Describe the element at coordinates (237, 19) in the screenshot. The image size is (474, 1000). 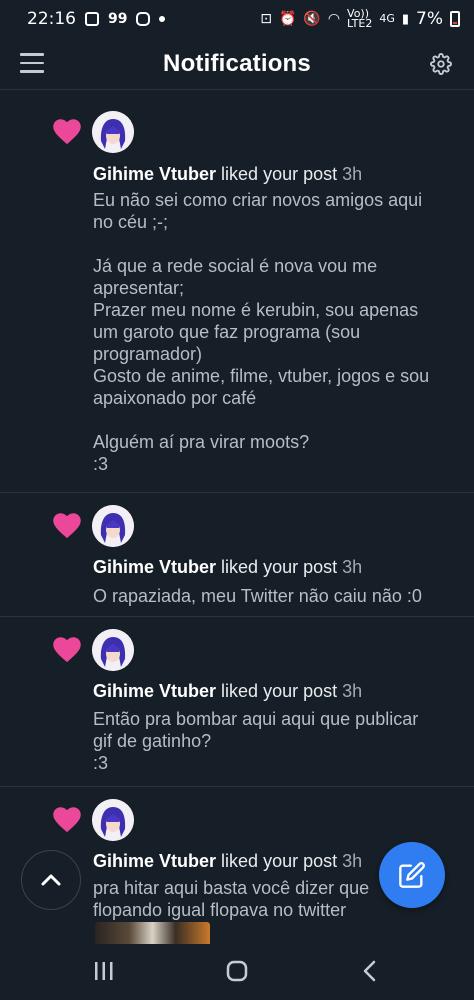
I see `status-bar: 22:16 99 ⊡ ⏰ 🔇 ◠ Vo)) LTE2 4G ▮ 7%` at that location.